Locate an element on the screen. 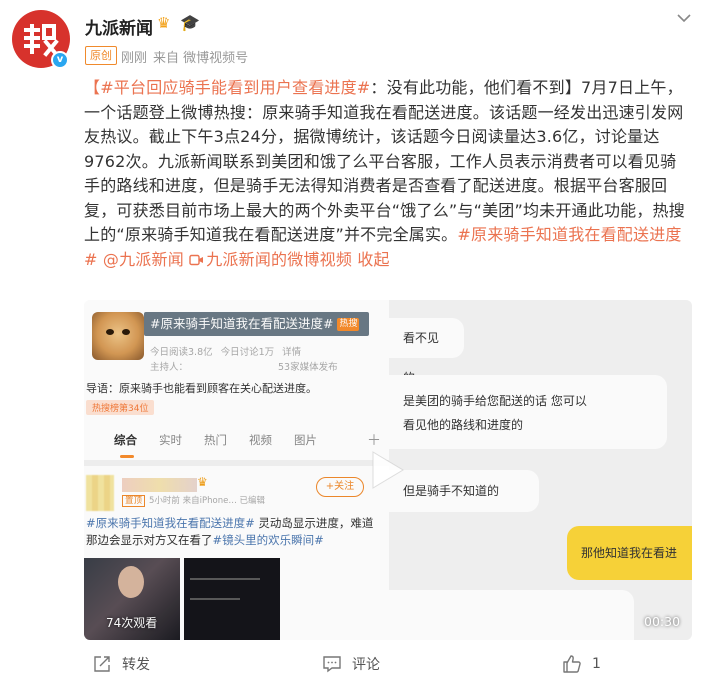 Image resolution: width=706 pixels, height=683 pixels. like-button: 1 is located at coordinates (581, 664).